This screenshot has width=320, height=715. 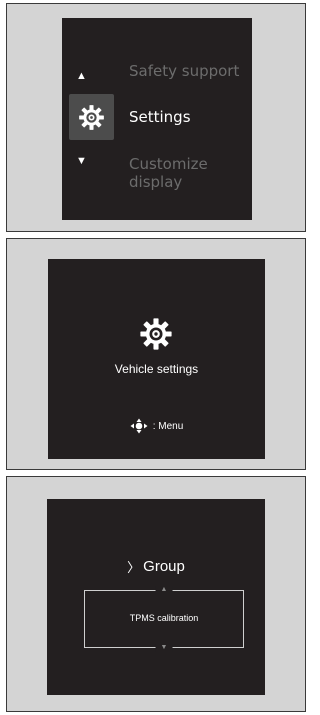 What do you see at coordinates (164, 566) in the screenshot?
I see `group-label: Group` at bounding box center [164, 566].